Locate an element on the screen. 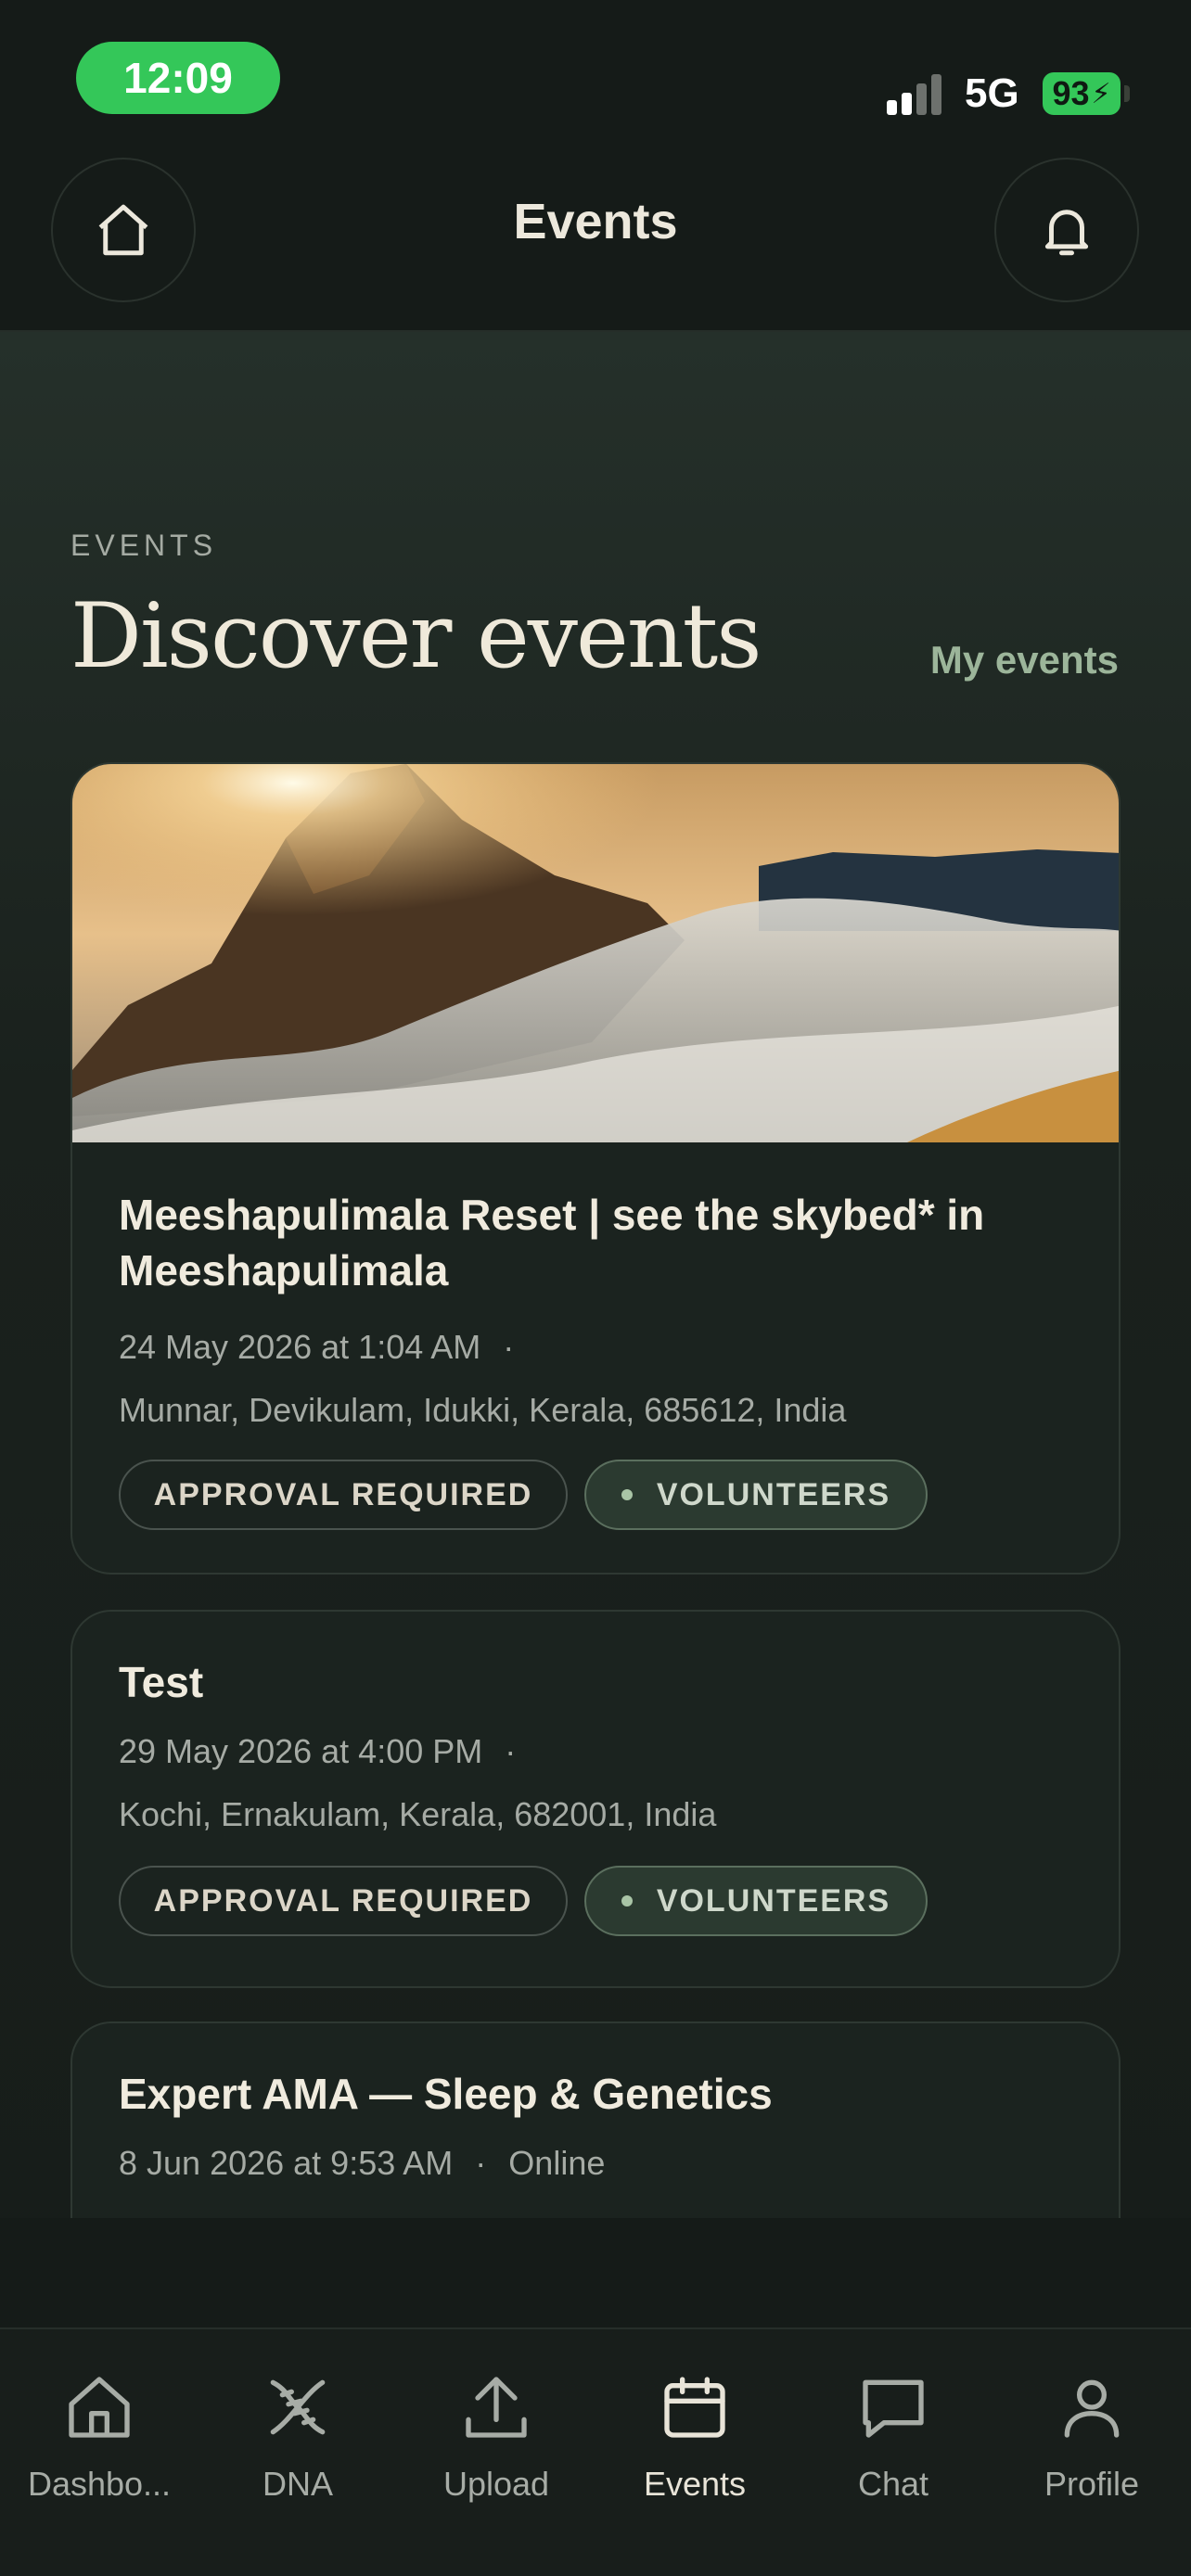  nav-label: Profile is located at coordinates (1092, 2484).